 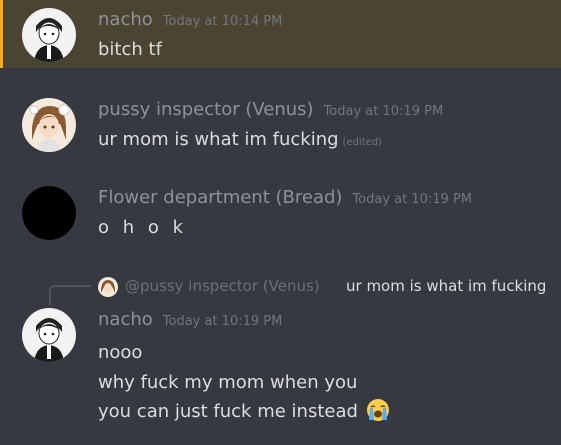 What do you see at coordinates (228, 382) in the screenshot?
I see `message-text: why fuck my mom when you` at bounding box center [228, 382].